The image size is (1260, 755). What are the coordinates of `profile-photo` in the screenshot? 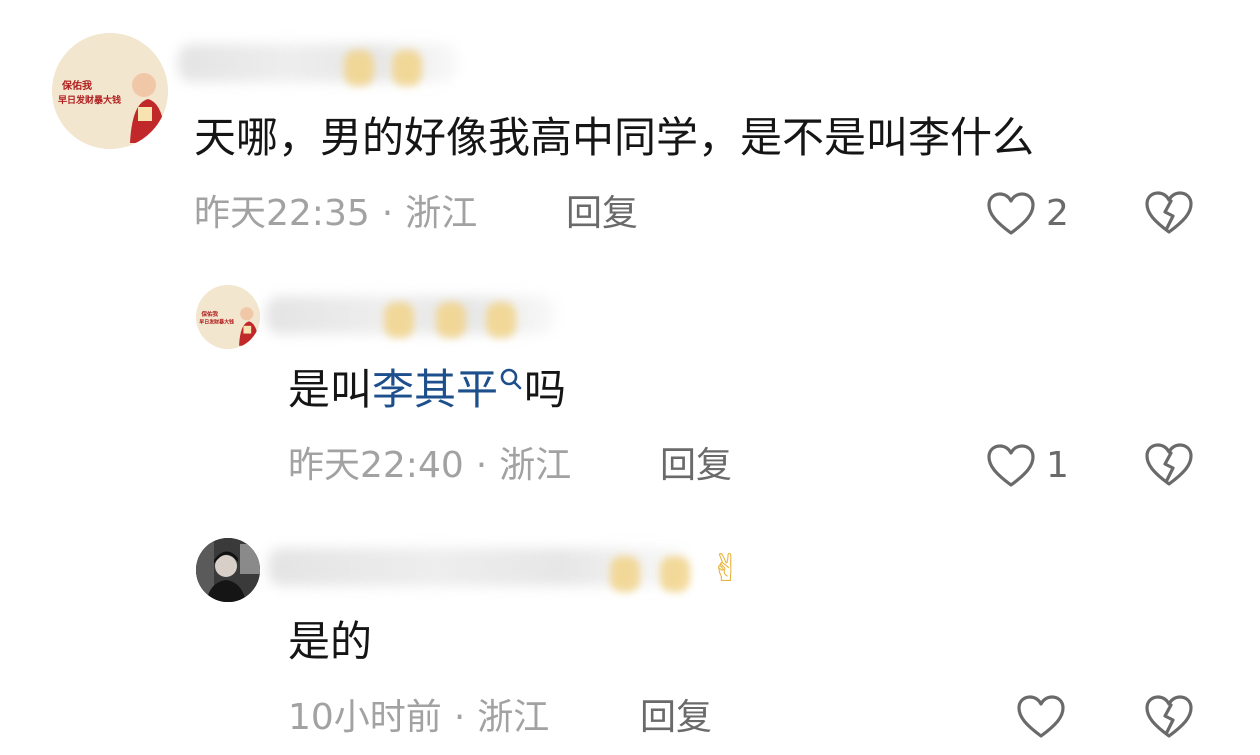 It's located at (228, 570).